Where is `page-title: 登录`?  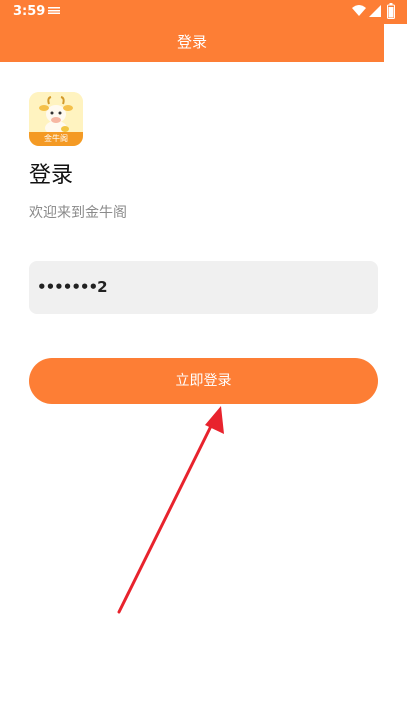
page-title: 登录 is located at coordinates (51, 175).